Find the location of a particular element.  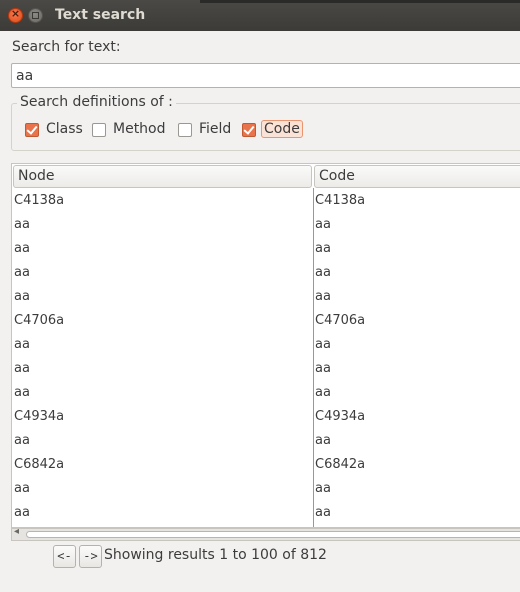

minimize-icon is located at coordinates (35, 15).